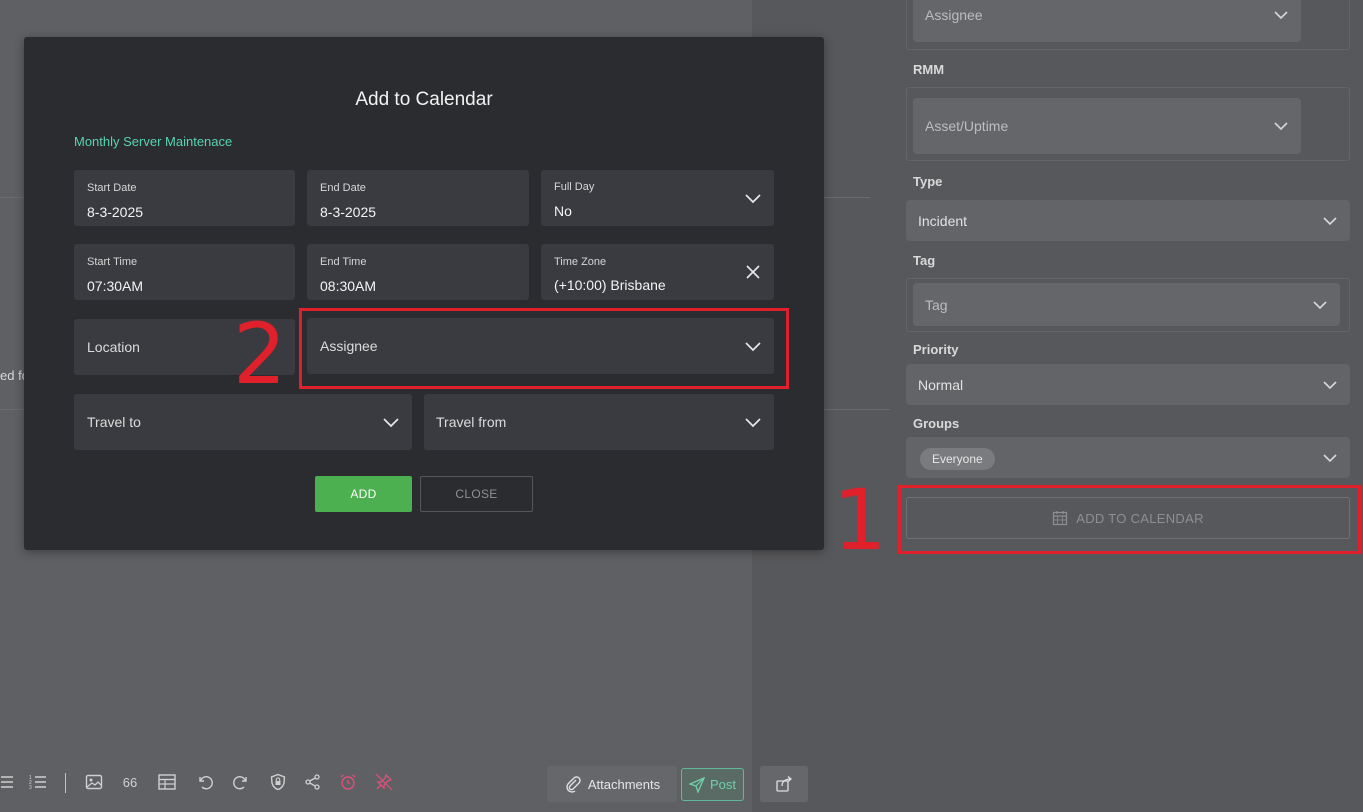 This screenshot has height=812, width=1363. Describe the element at coordinates (936, 349) in the screenshot. I see `priority-label: Priority` at that location.